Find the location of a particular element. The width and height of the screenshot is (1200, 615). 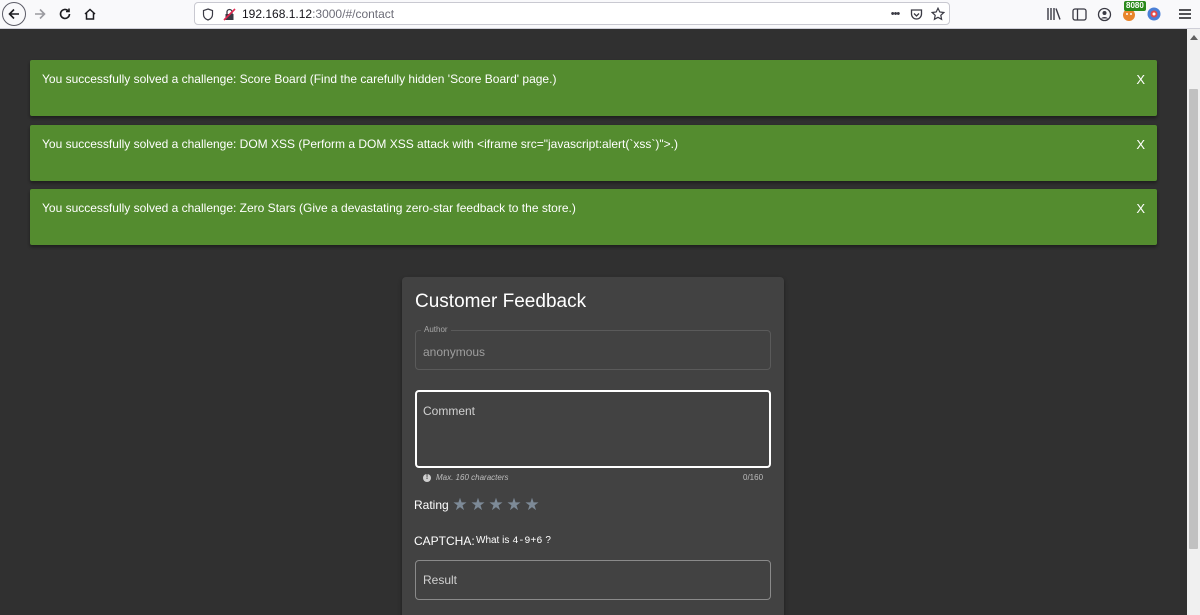

forward-button is located at coordinates (40, 14).